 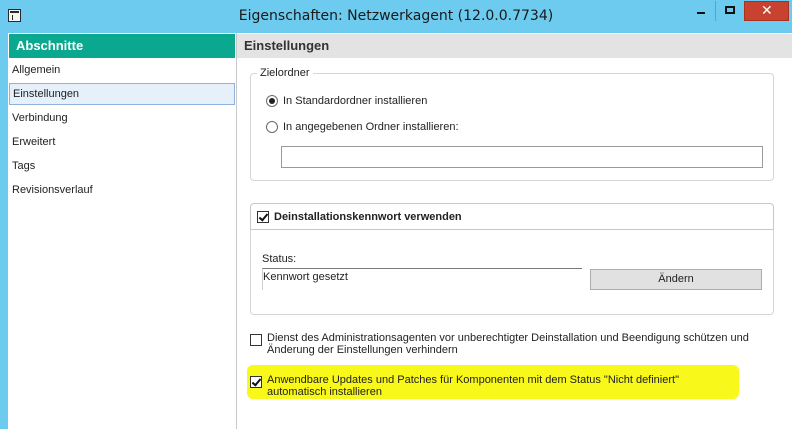 I want to click on sidebar-header: Abschnitte, so click(x=122, y=46).